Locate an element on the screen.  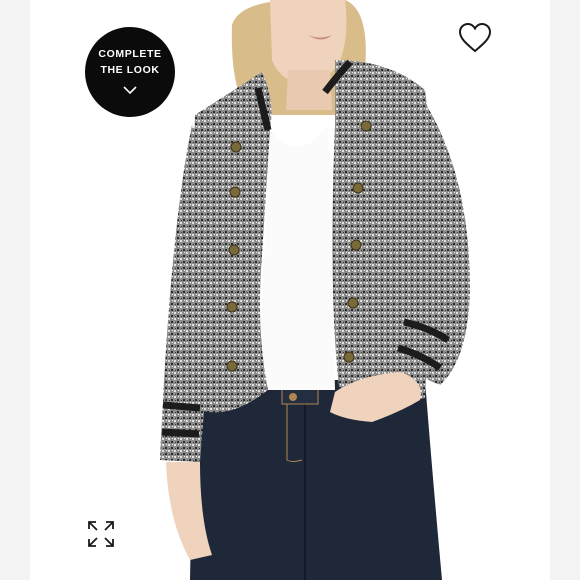
complete-the-look-button: COMPLETE THE LOOK is located at coordinates (130, 72).